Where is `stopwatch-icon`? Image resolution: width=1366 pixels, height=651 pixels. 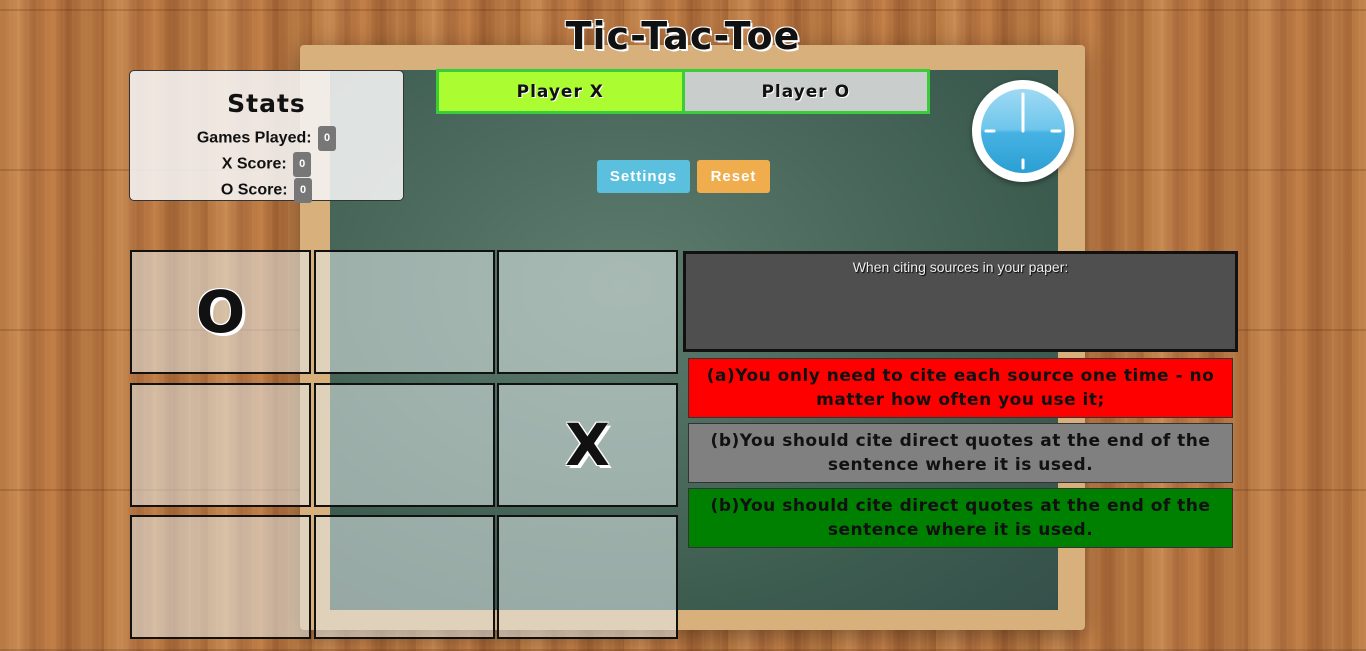
stopwatch-icon is located at coordinates (1023, 131).